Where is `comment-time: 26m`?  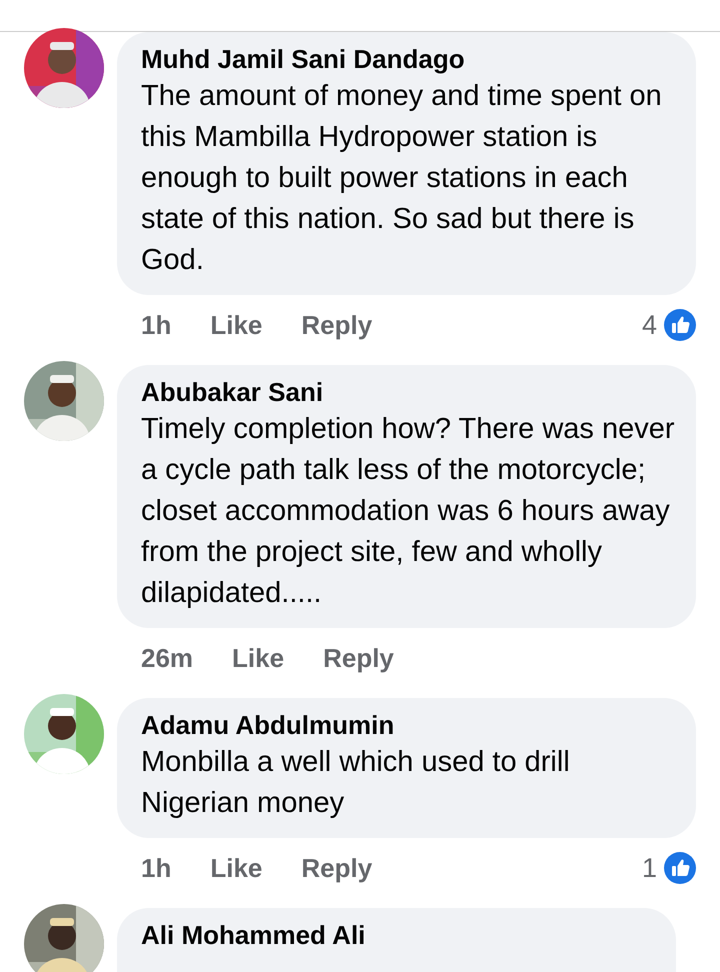 comment-time: 26m is located at coordinates (167, 658).